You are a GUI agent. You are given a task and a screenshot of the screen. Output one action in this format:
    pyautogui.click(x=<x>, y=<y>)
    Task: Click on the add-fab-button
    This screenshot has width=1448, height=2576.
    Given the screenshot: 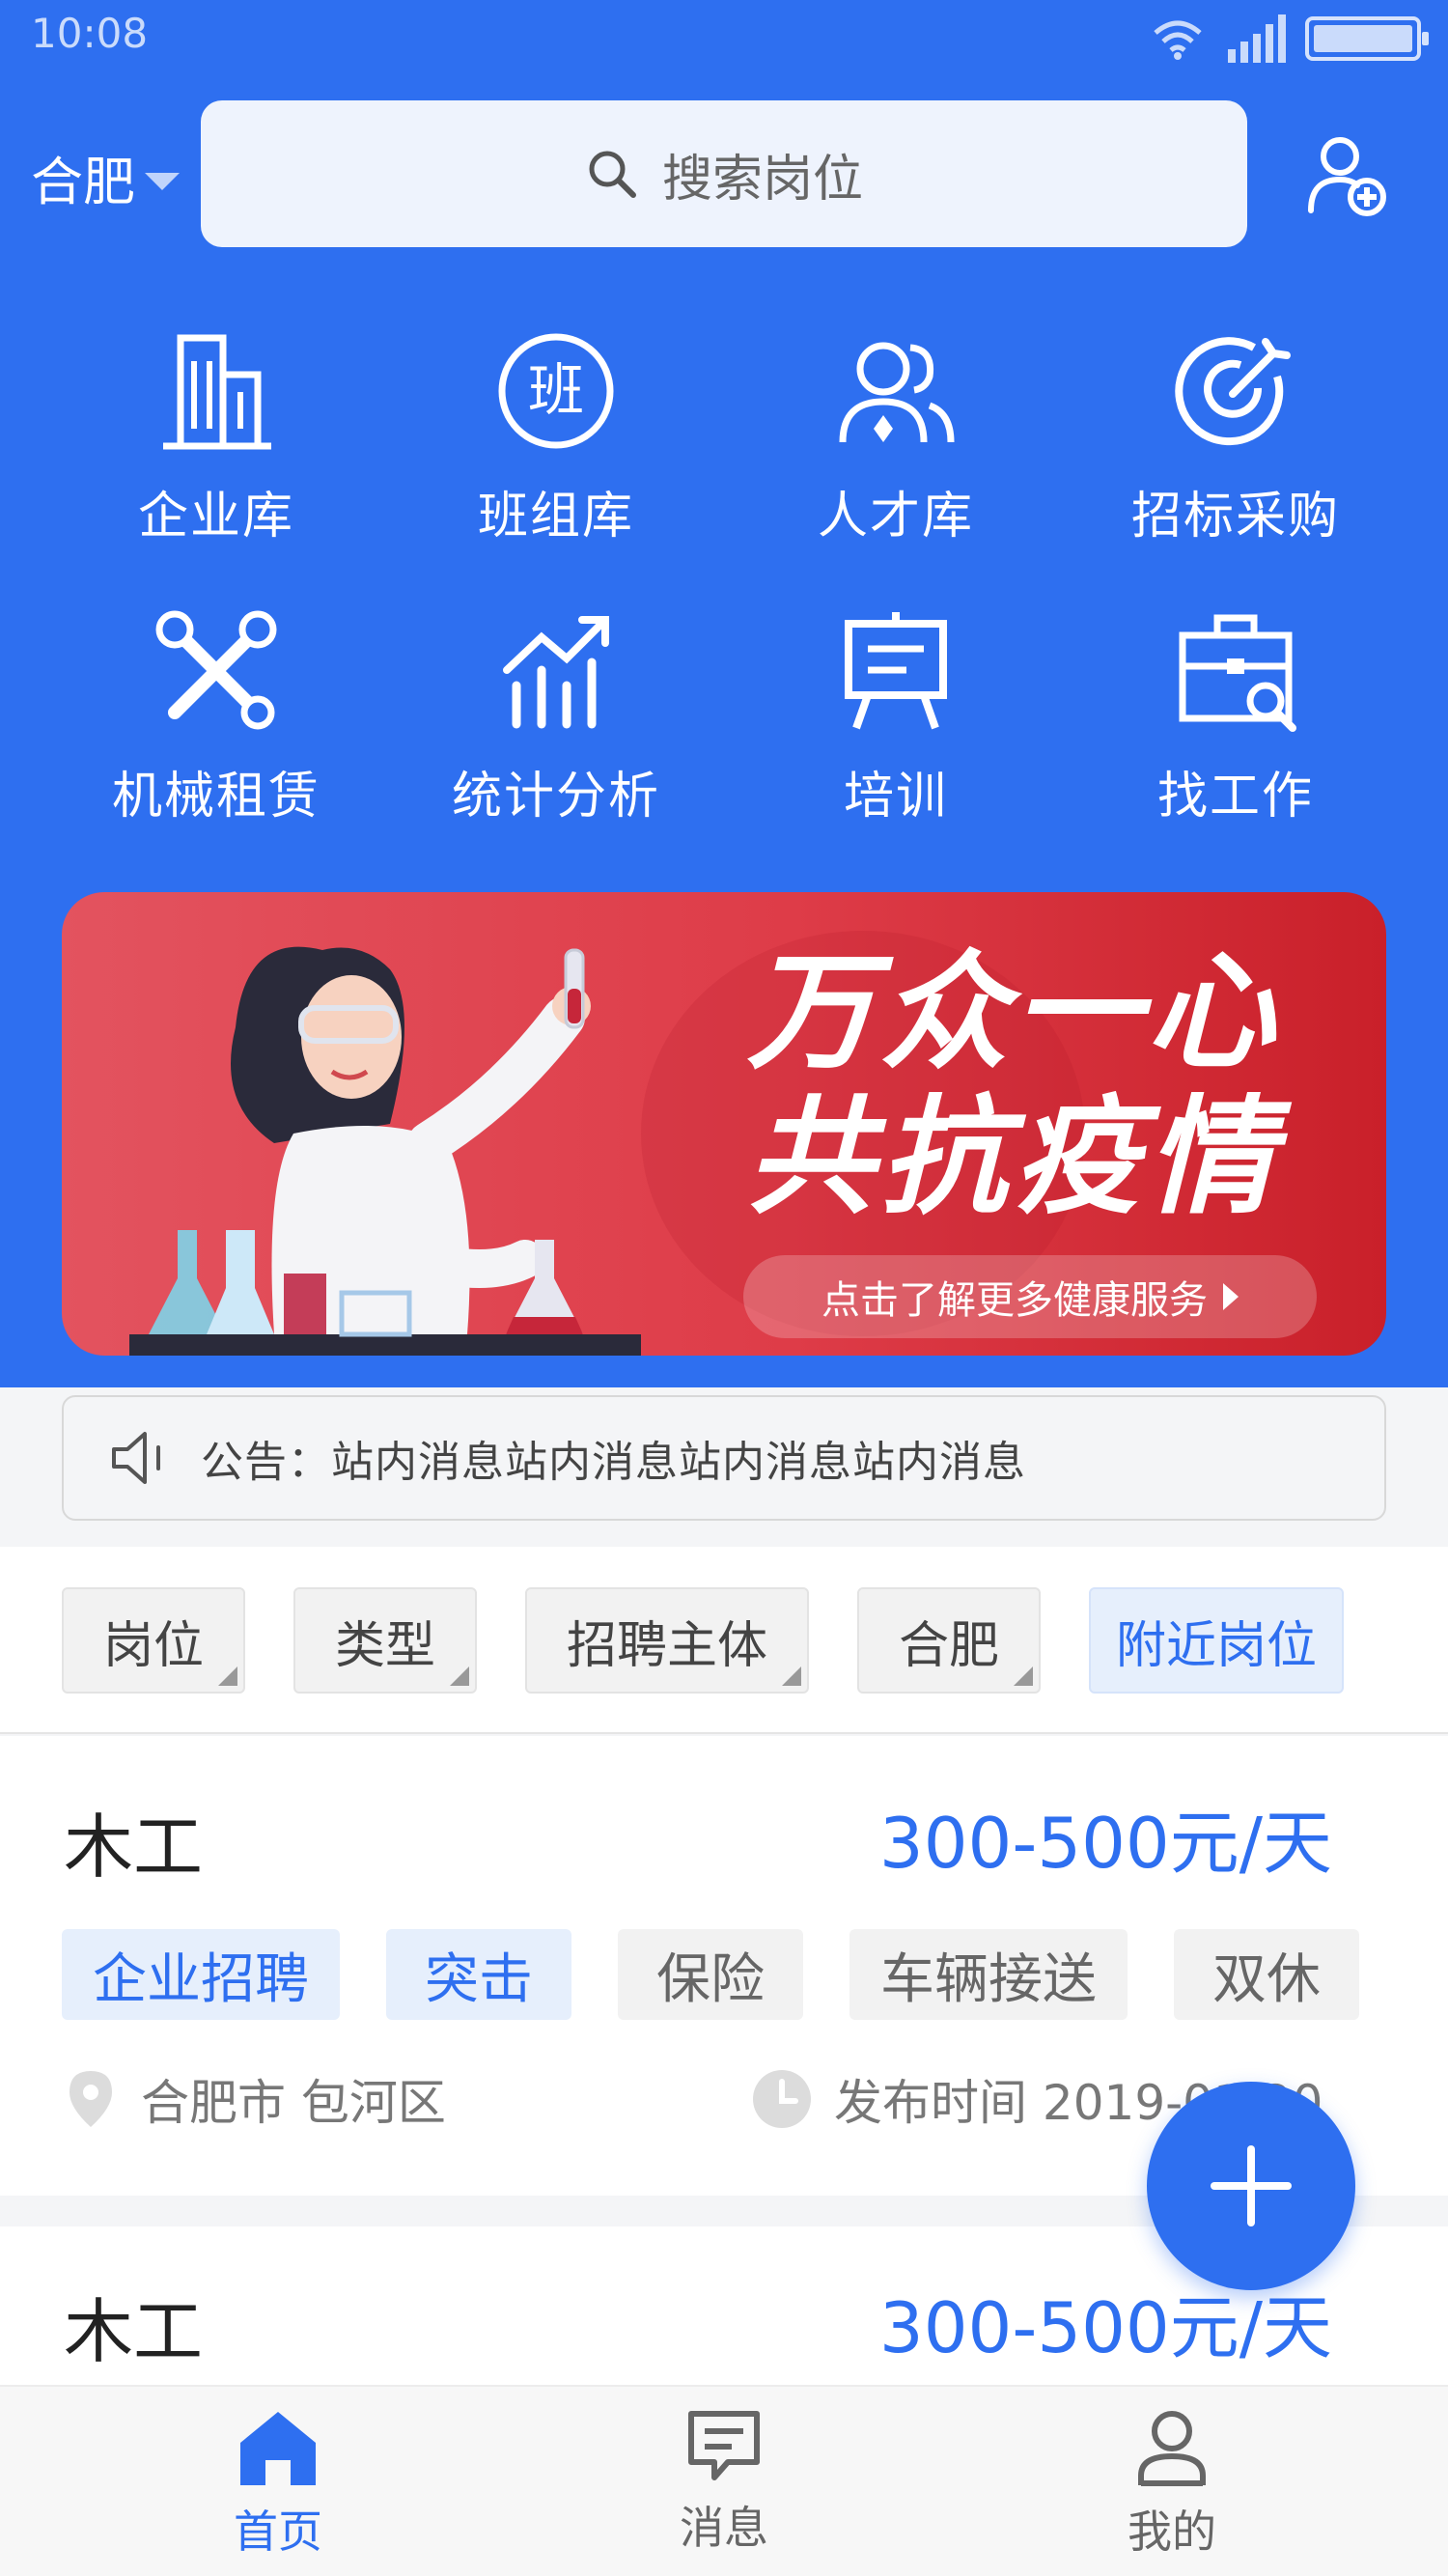 What is the action you would take?
    pyautogui.click(x=1251, y=2186)
    